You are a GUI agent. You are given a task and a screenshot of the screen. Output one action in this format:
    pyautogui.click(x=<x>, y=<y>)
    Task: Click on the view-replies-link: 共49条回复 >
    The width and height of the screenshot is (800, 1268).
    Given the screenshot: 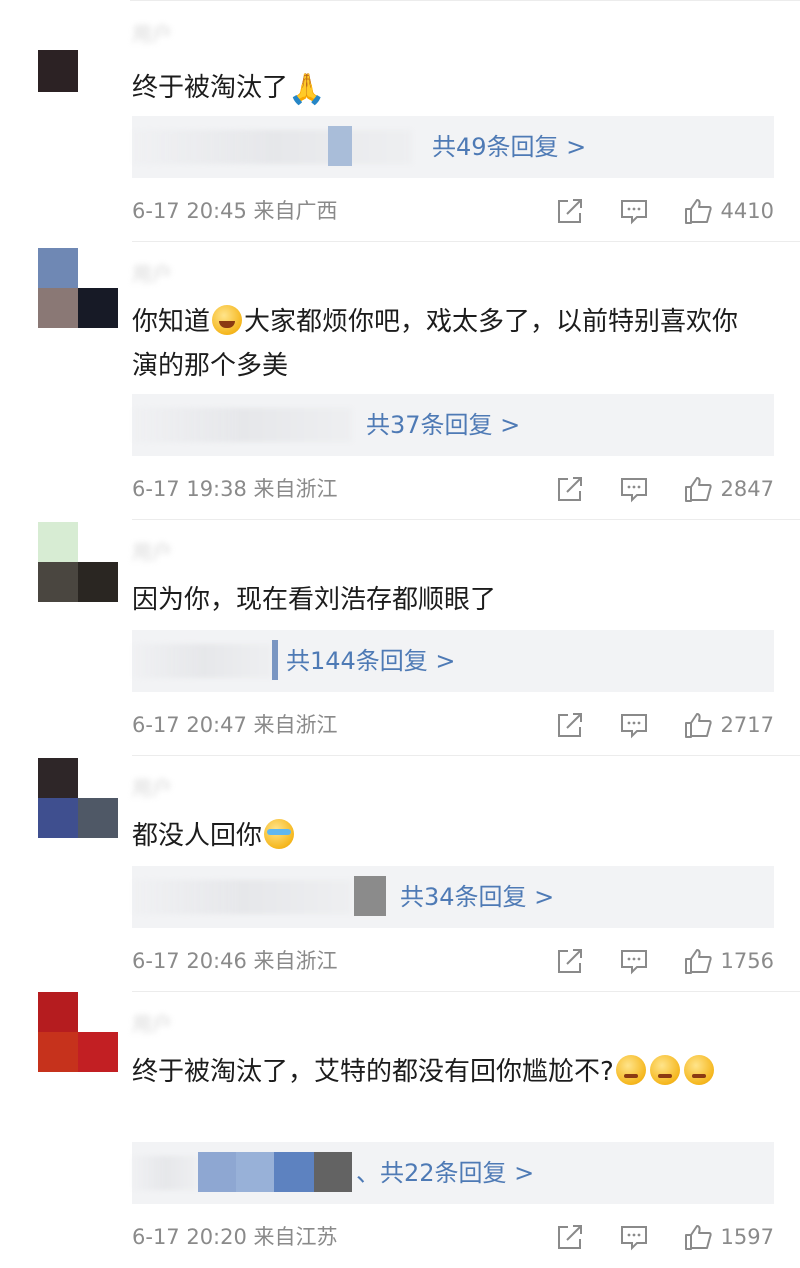 What is the action you would take?
    pyautogui.click(x=509, y=147)
    